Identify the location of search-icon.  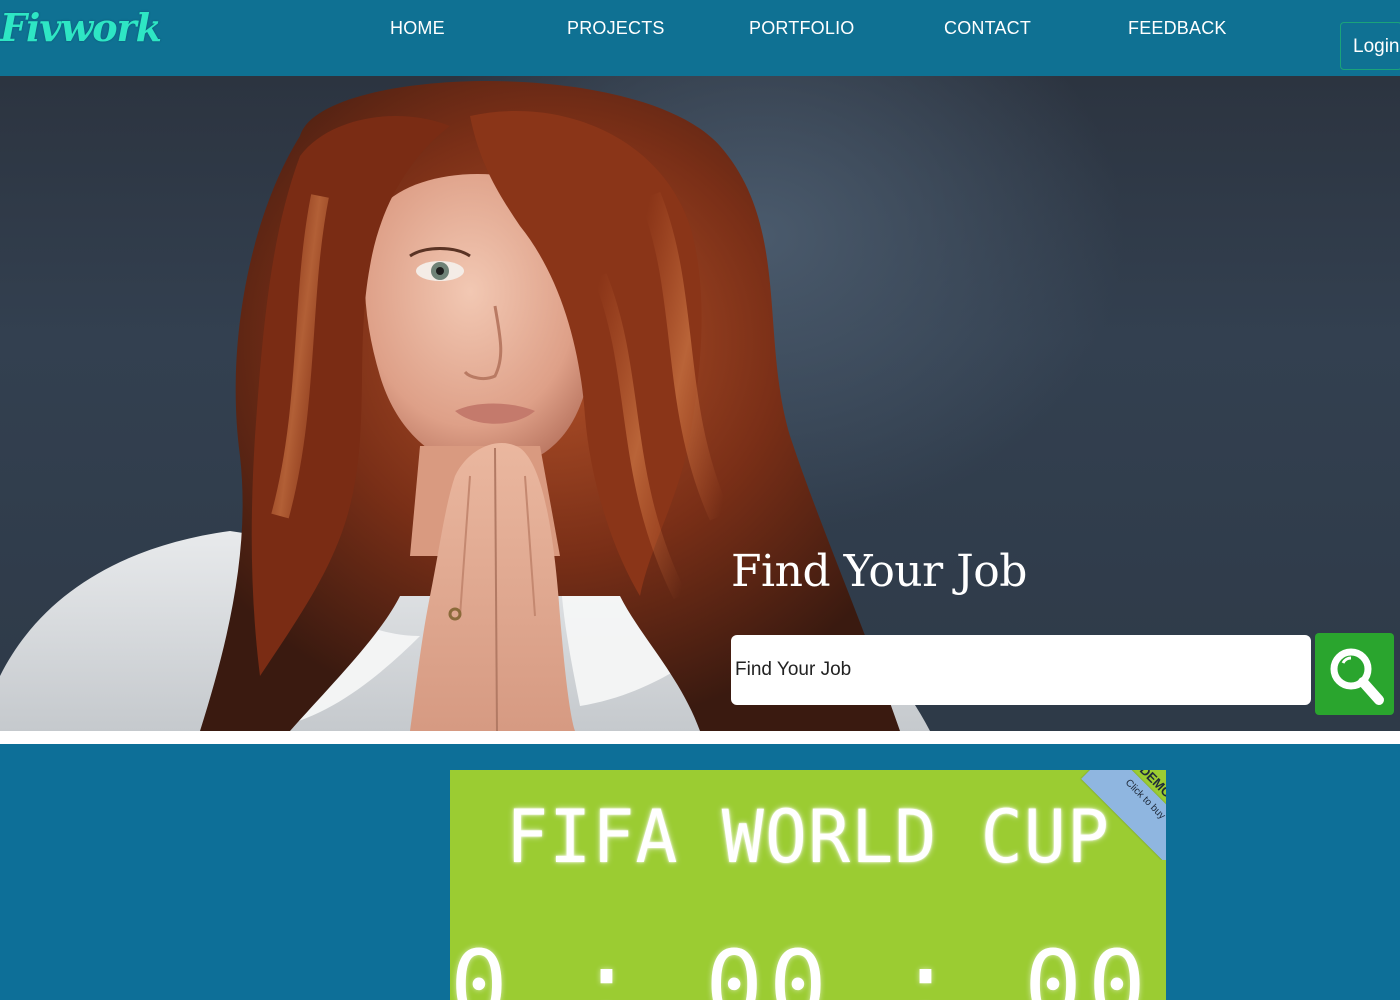
(1357, 676).